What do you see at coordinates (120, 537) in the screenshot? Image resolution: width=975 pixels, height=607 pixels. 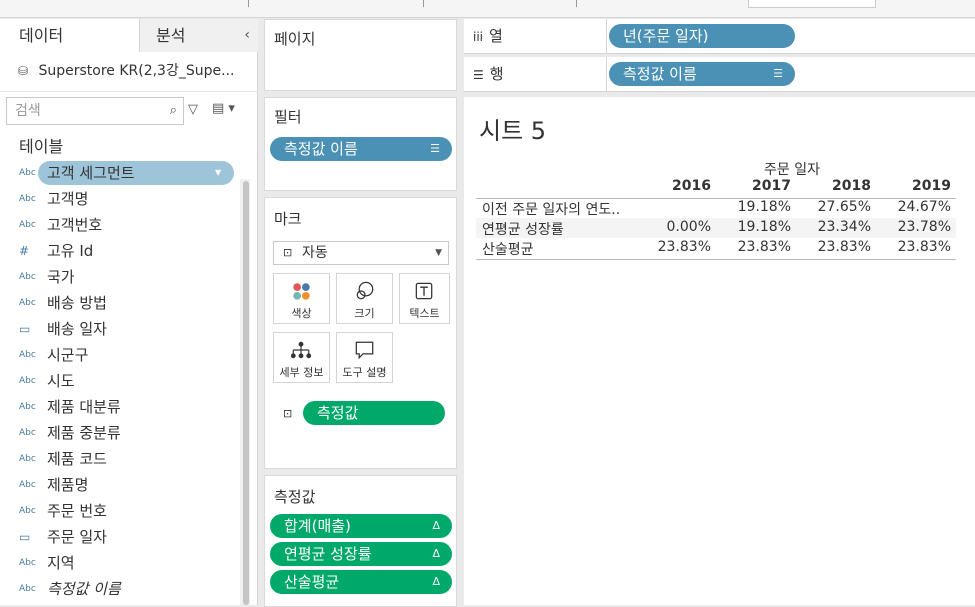 I see `field-item: ▭ 주문 일자` at bounding box center [120, 537].